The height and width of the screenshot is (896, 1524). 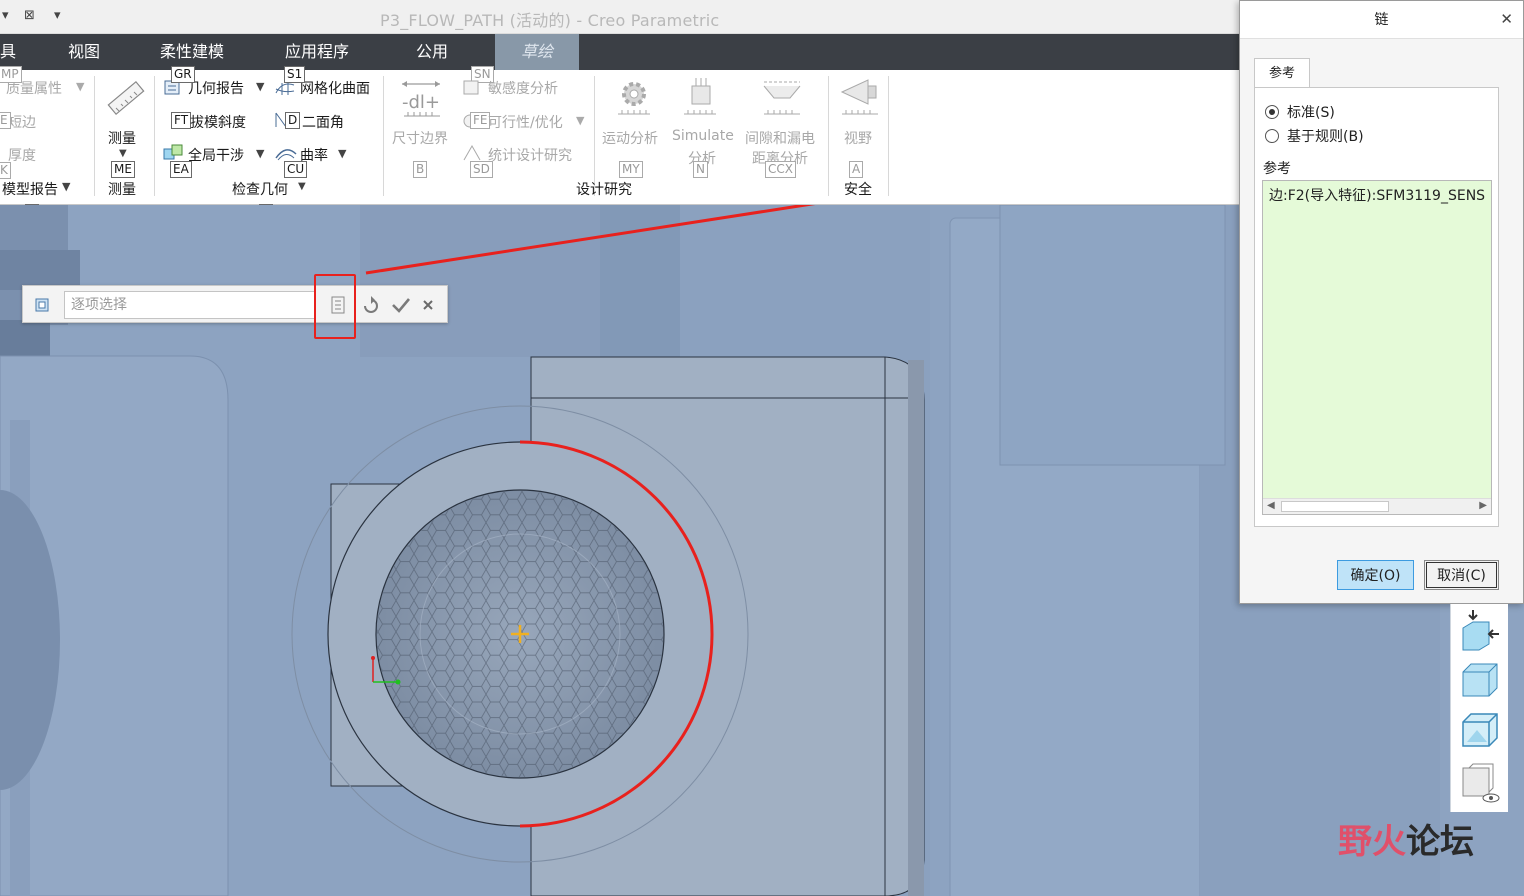 What do you see at coordinates (780, 138) in the screenshot?
I see `clearance-creepage-button: 间隙和漏电` at bounding box center [780, 138].